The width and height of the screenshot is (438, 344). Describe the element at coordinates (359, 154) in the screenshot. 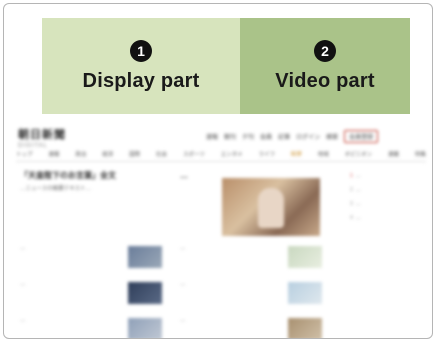

I see `nav-item: オピニオン` at that location.